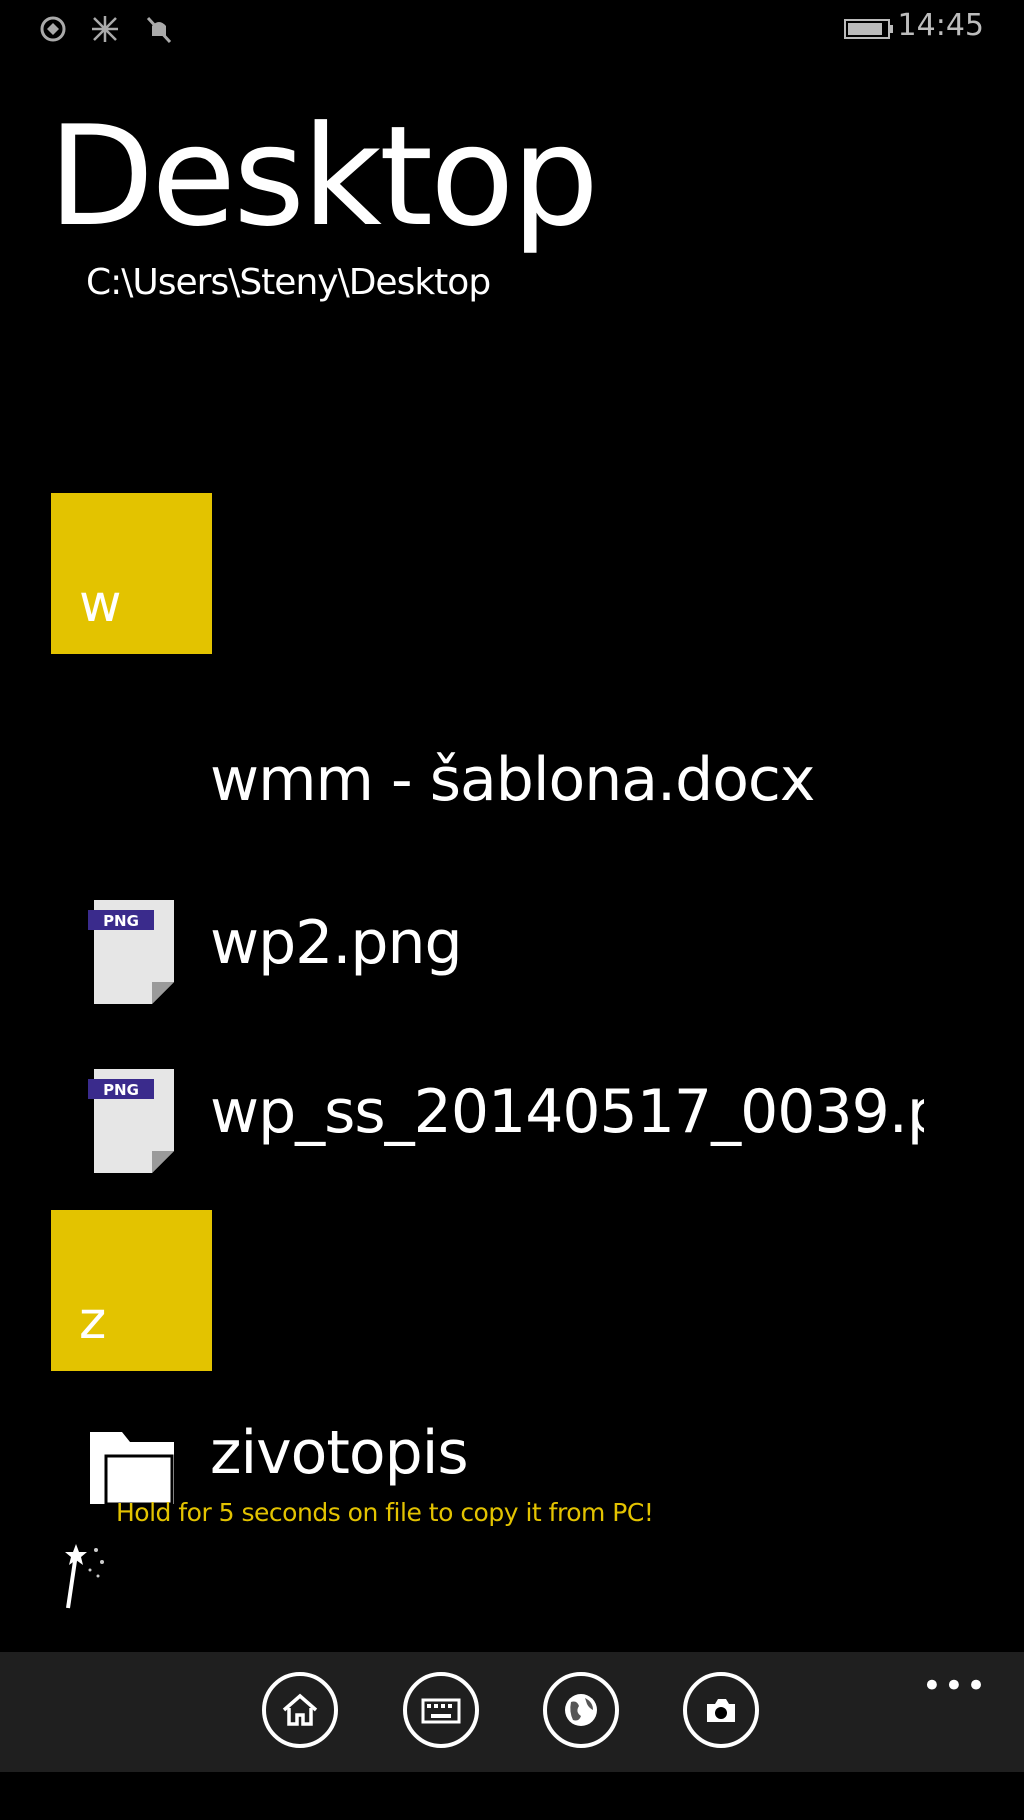 The width and height of the screenshot is (1024, 1820). What do you see at coordinates (339, 1453) in the screenshot?
I see `folder-name: zivotopis` at bounding box center [339, 1453].